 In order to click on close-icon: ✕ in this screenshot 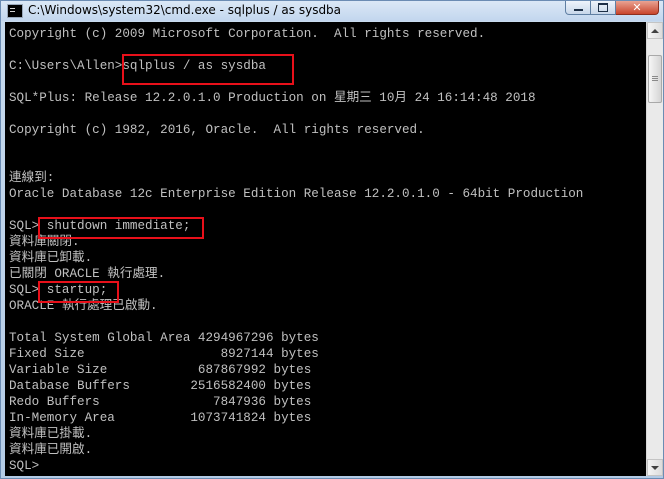, I will do `click(637, 7)`.